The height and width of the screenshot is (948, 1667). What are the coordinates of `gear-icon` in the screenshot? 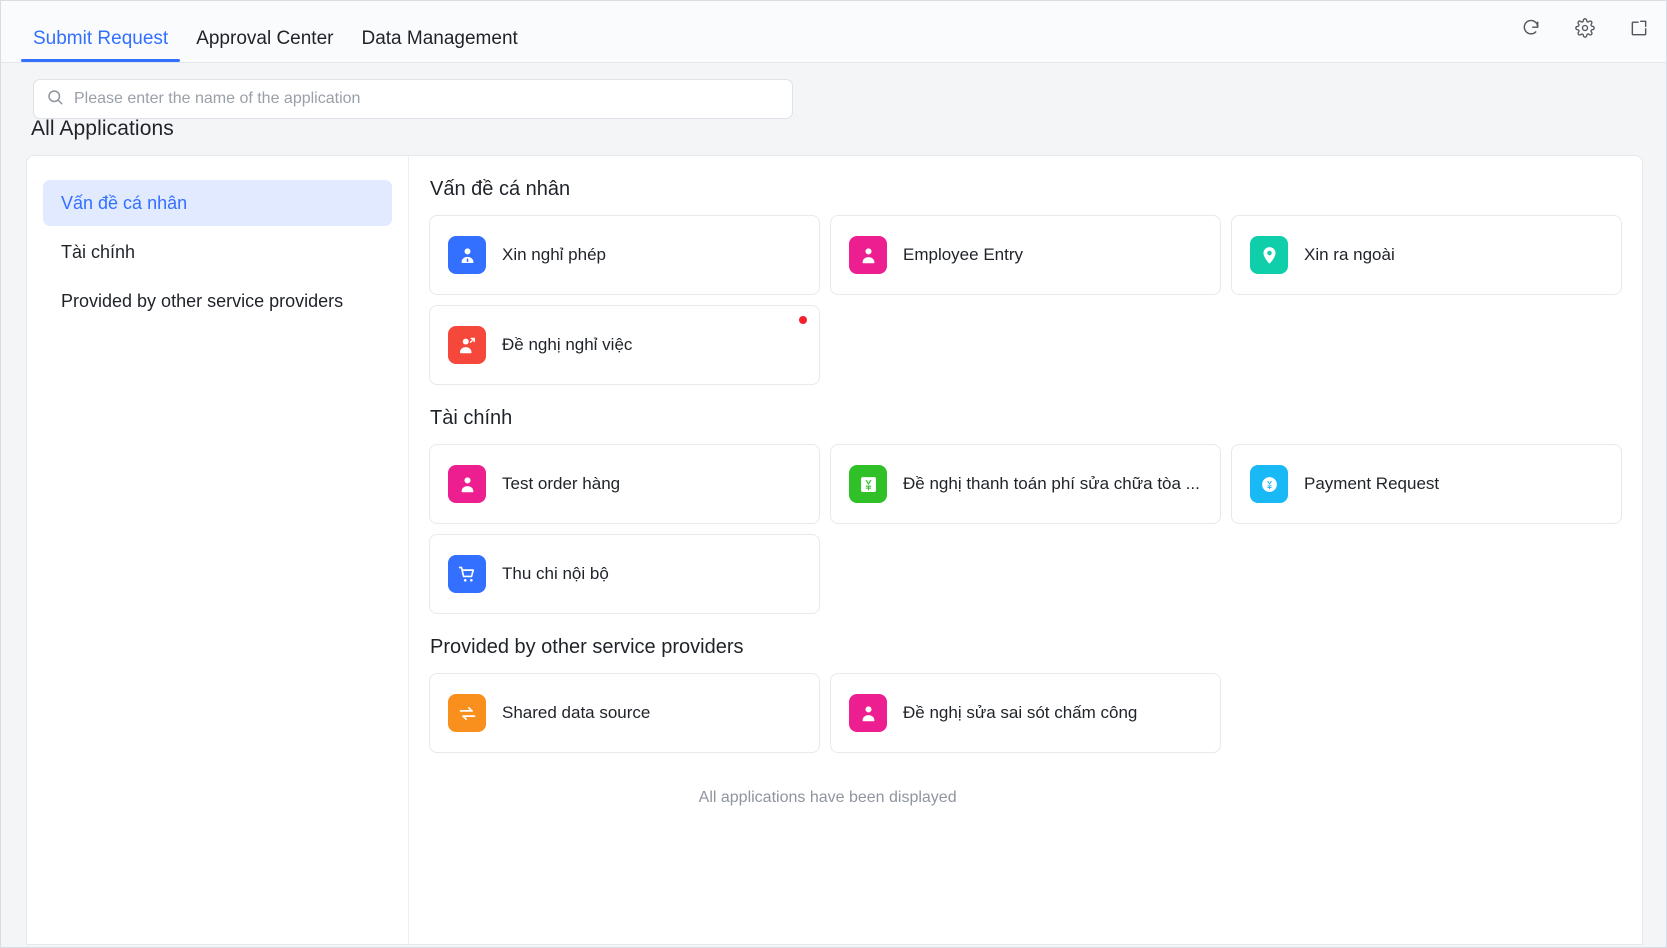 It's located at (1585, 28).